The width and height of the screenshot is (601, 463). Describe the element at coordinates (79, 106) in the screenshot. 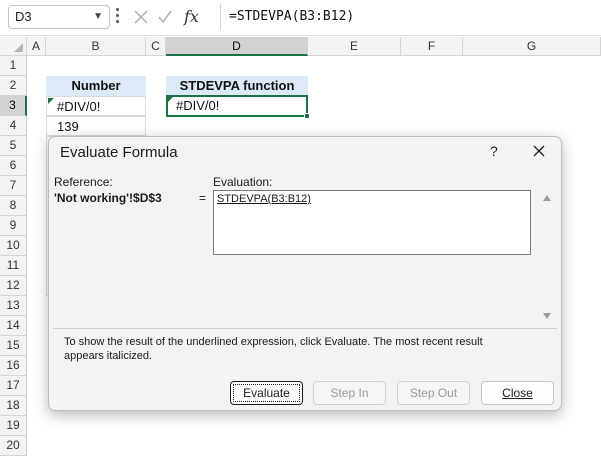

I see `cell-b3-value: #DIV/0!` at that location.